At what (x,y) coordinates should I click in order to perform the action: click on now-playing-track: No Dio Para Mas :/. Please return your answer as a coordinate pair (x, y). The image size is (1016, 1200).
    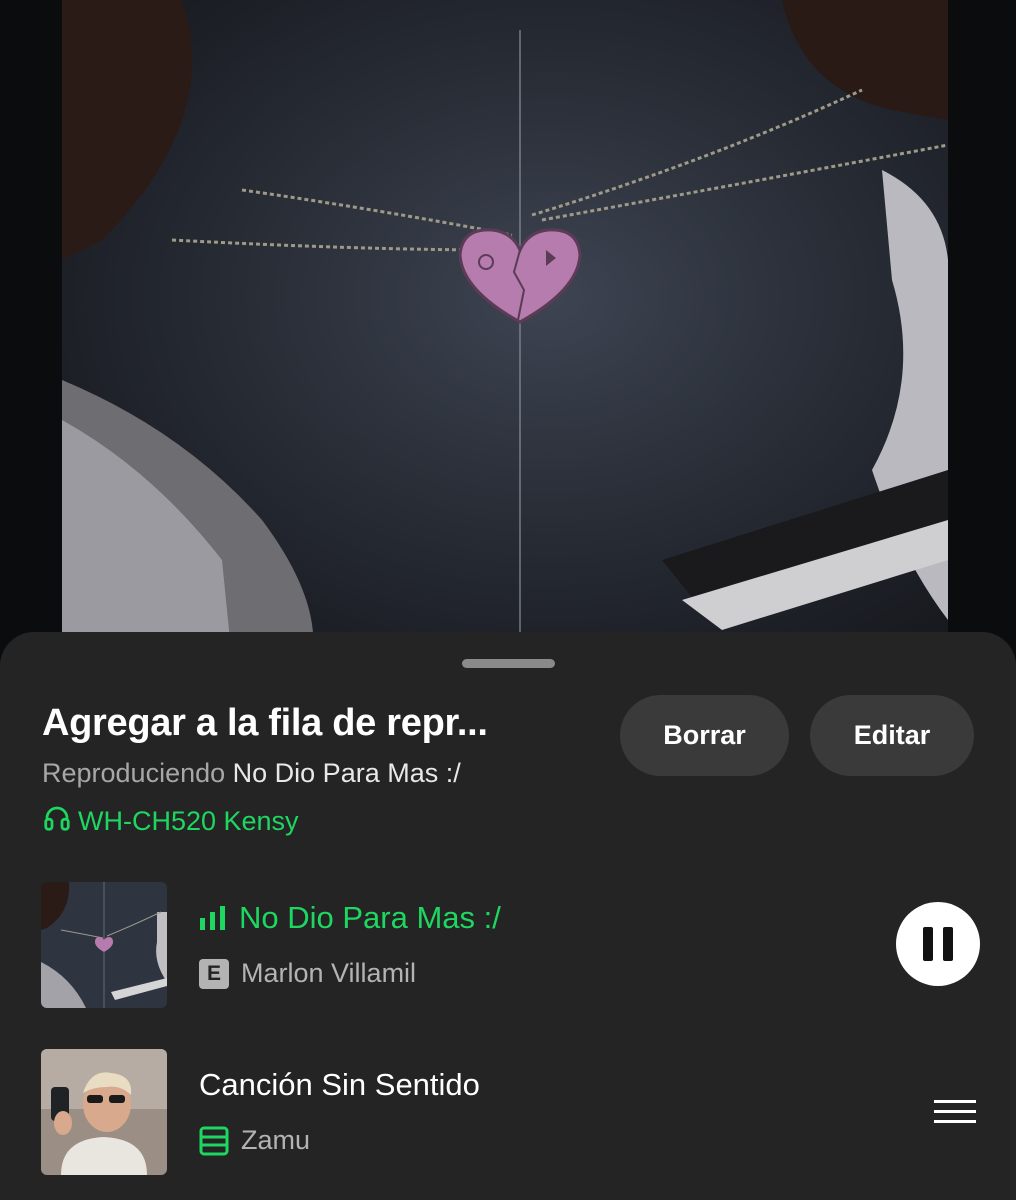
    Looking at the image, I should click on (346, 773).